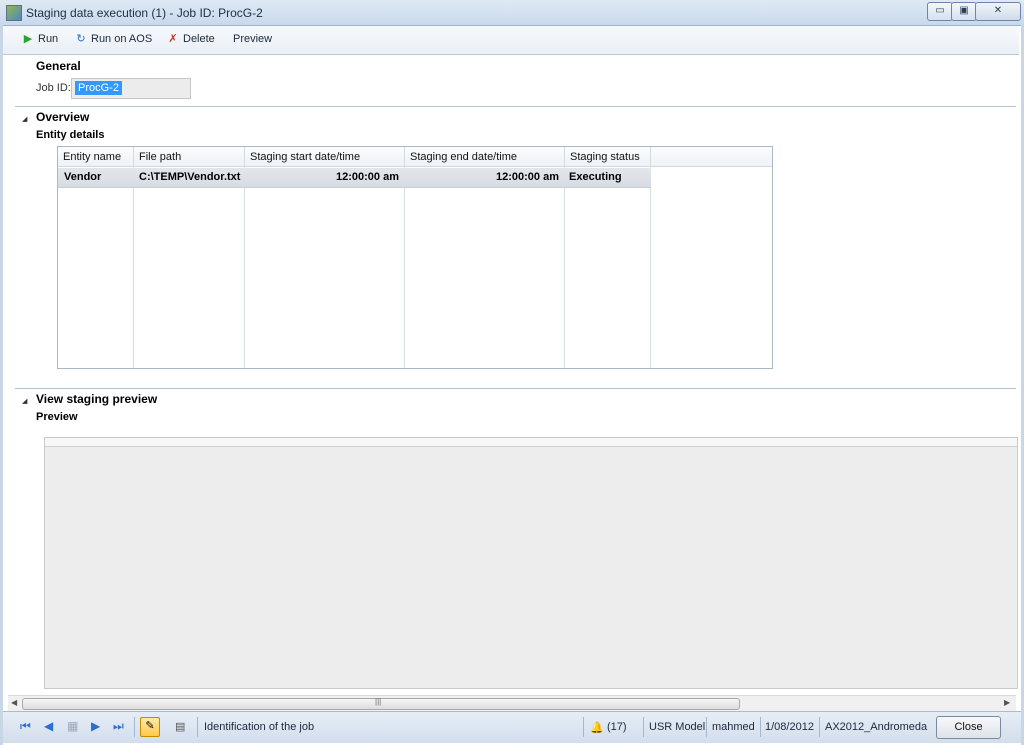  What do you see at coordinates (14, 13) in the screenshot?
I see `app-icon` at bounding box center [14, 13].